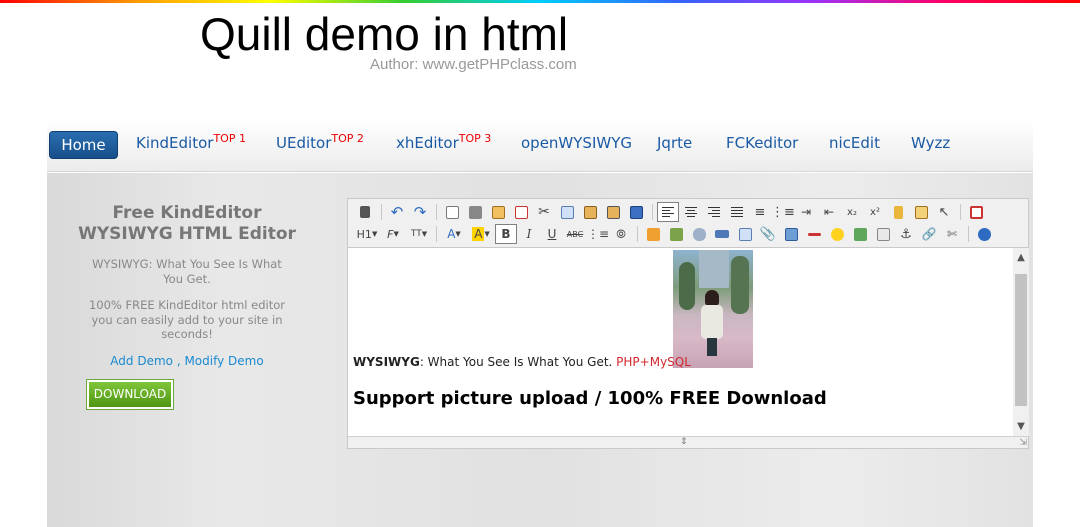 The width and height of the screenshot is (1080, 527). I want to click on toolbar-row-1: ↶ ↷ ✂ ≡ ⋮≡ ⇥ ⇤ x₂ x² ↖, so click(671, 212).